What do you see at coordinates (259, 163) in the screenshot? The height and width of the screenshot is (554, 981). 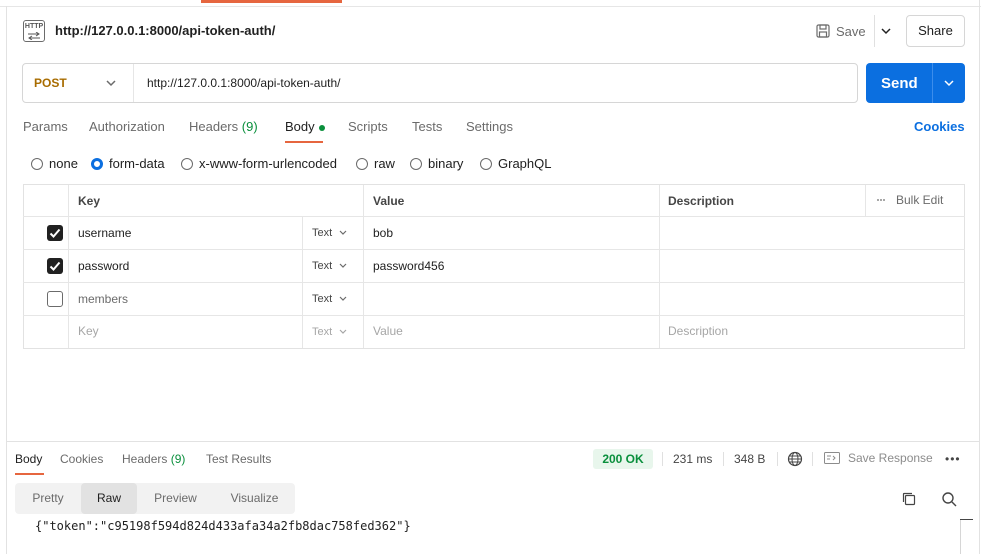 I see `radio-urlencoded: x-www-form-urlencoded` at bounding box center [259, 163].